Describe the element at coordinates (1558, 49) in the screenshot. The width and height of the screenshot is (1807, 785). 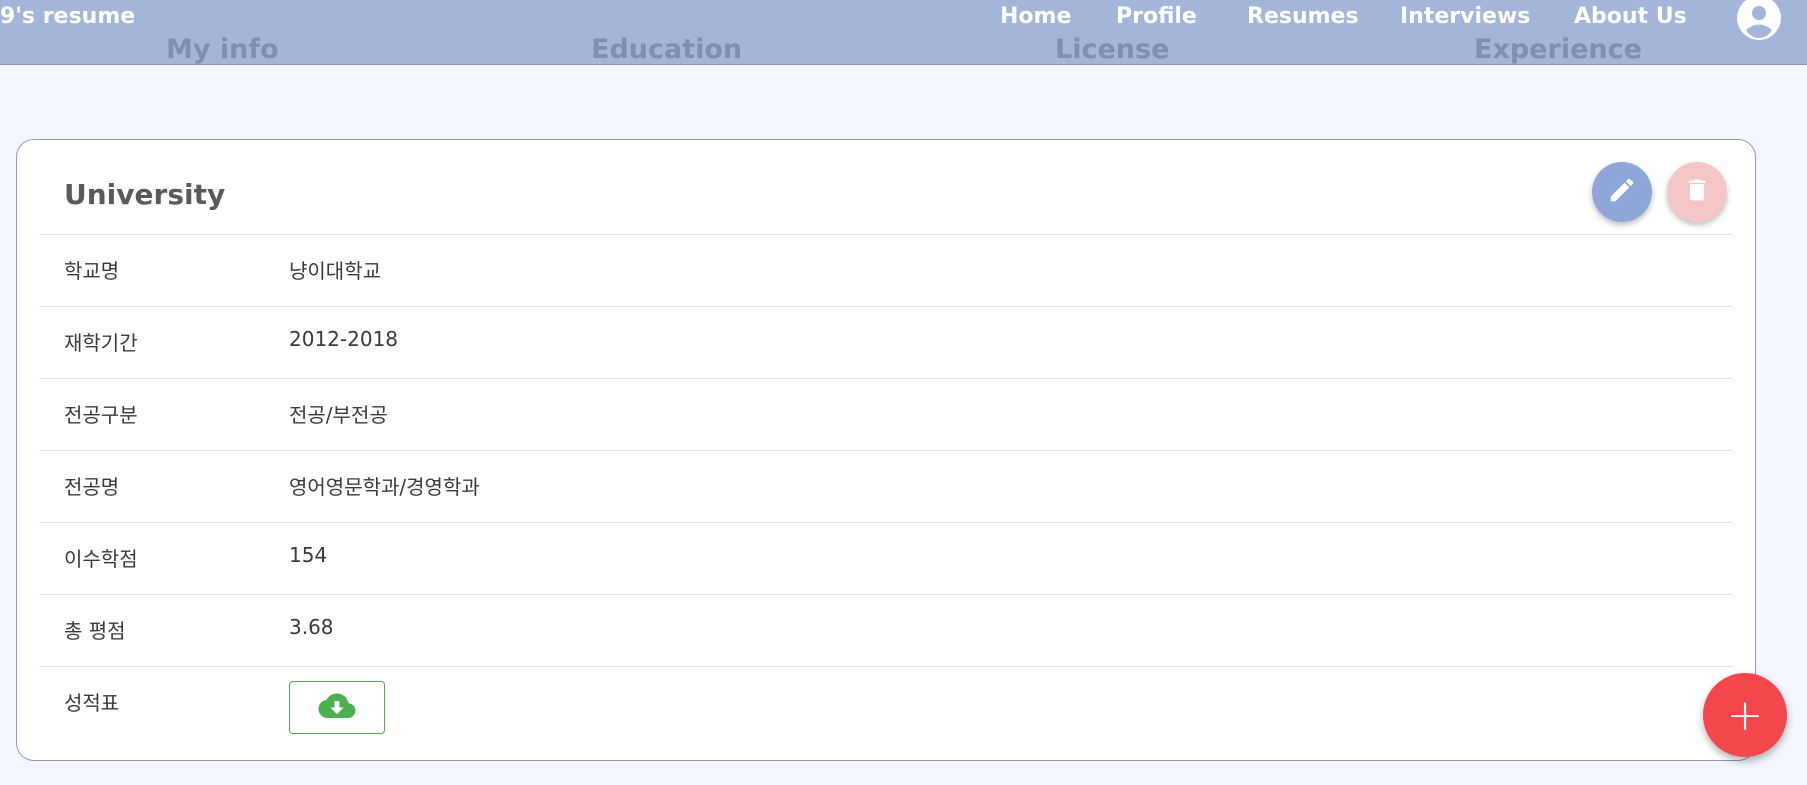
I see `tab-experience: Experience` at that location.